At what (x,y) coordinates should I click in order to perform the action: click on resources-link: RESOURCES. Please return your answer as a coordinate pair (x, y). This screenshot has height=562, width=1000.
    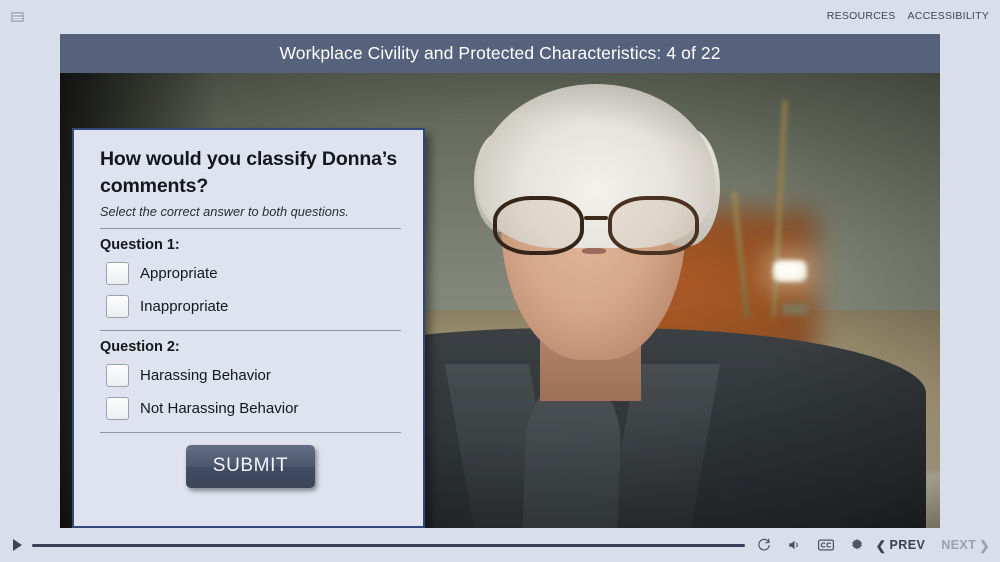
    Looking at the image, I should click on (861, 16).